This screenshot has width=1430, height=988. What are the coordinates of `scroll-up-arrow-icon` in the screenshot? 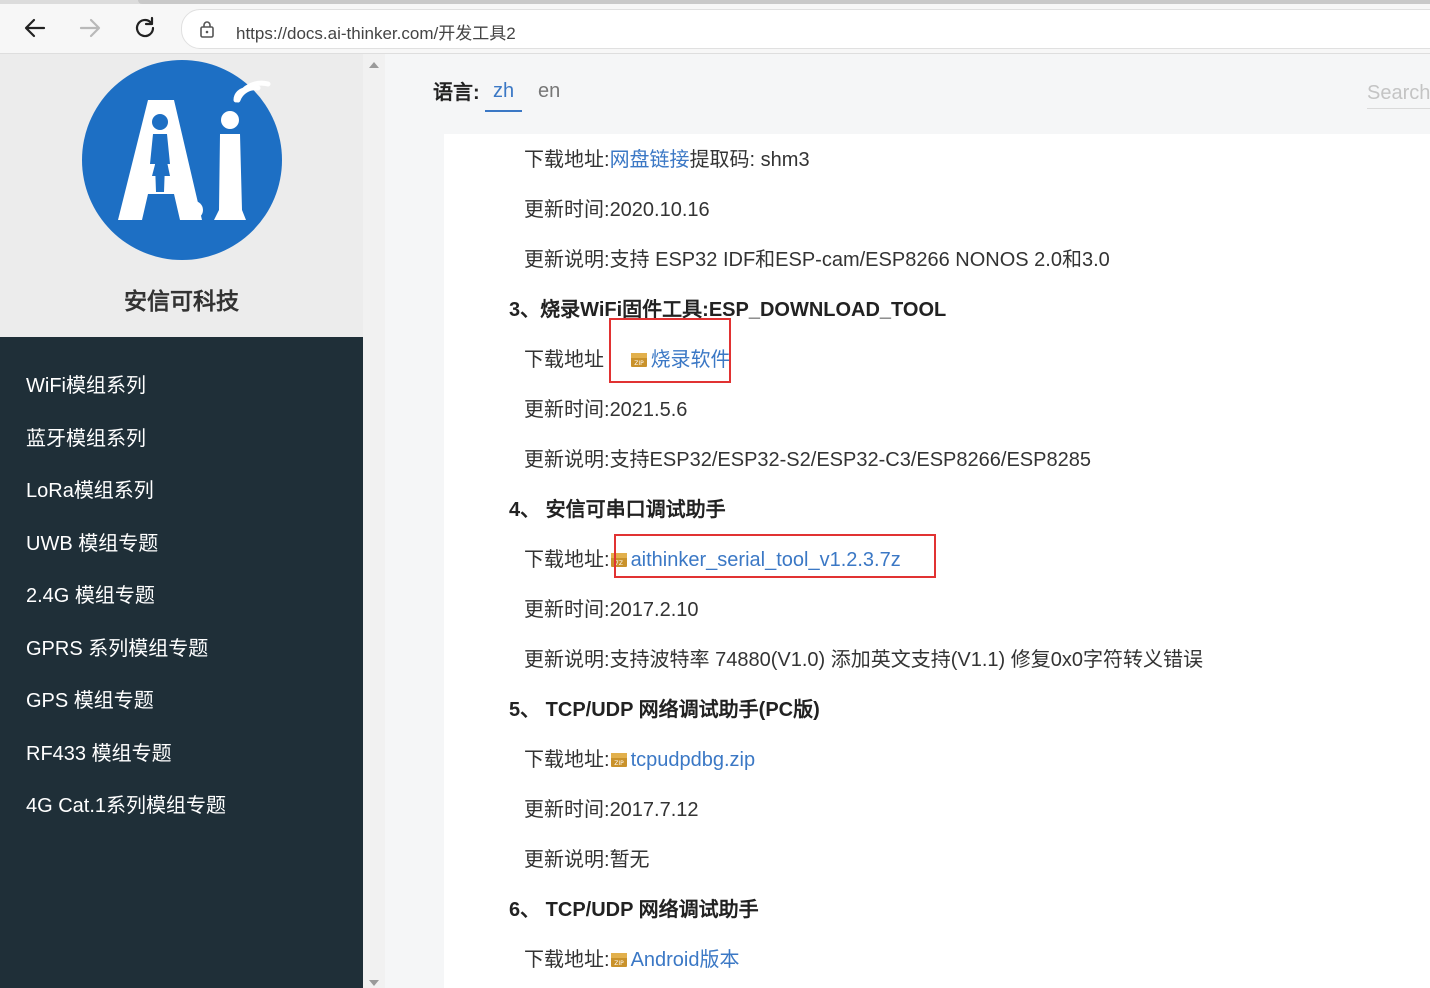 It's located at (374, 65).